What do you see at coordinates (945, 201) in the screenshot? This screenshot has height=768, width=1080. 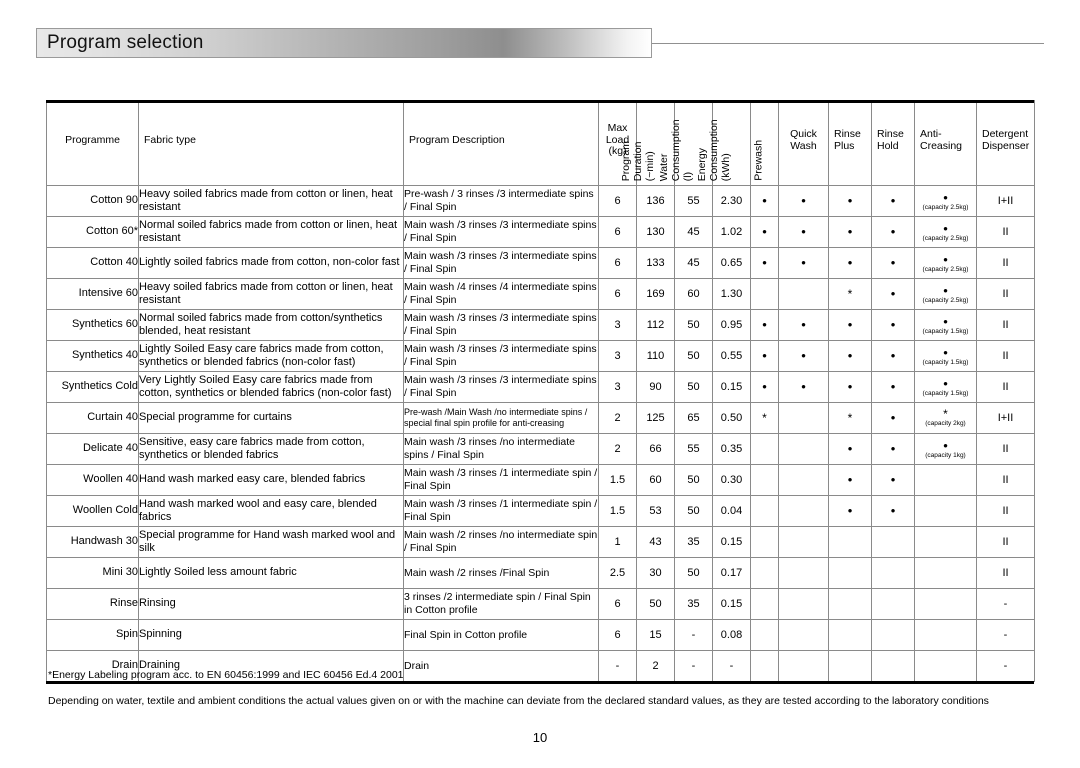 I see `cell-anti-creasing: • (capacity 2.5kg)` at bounding box center [945, 201].